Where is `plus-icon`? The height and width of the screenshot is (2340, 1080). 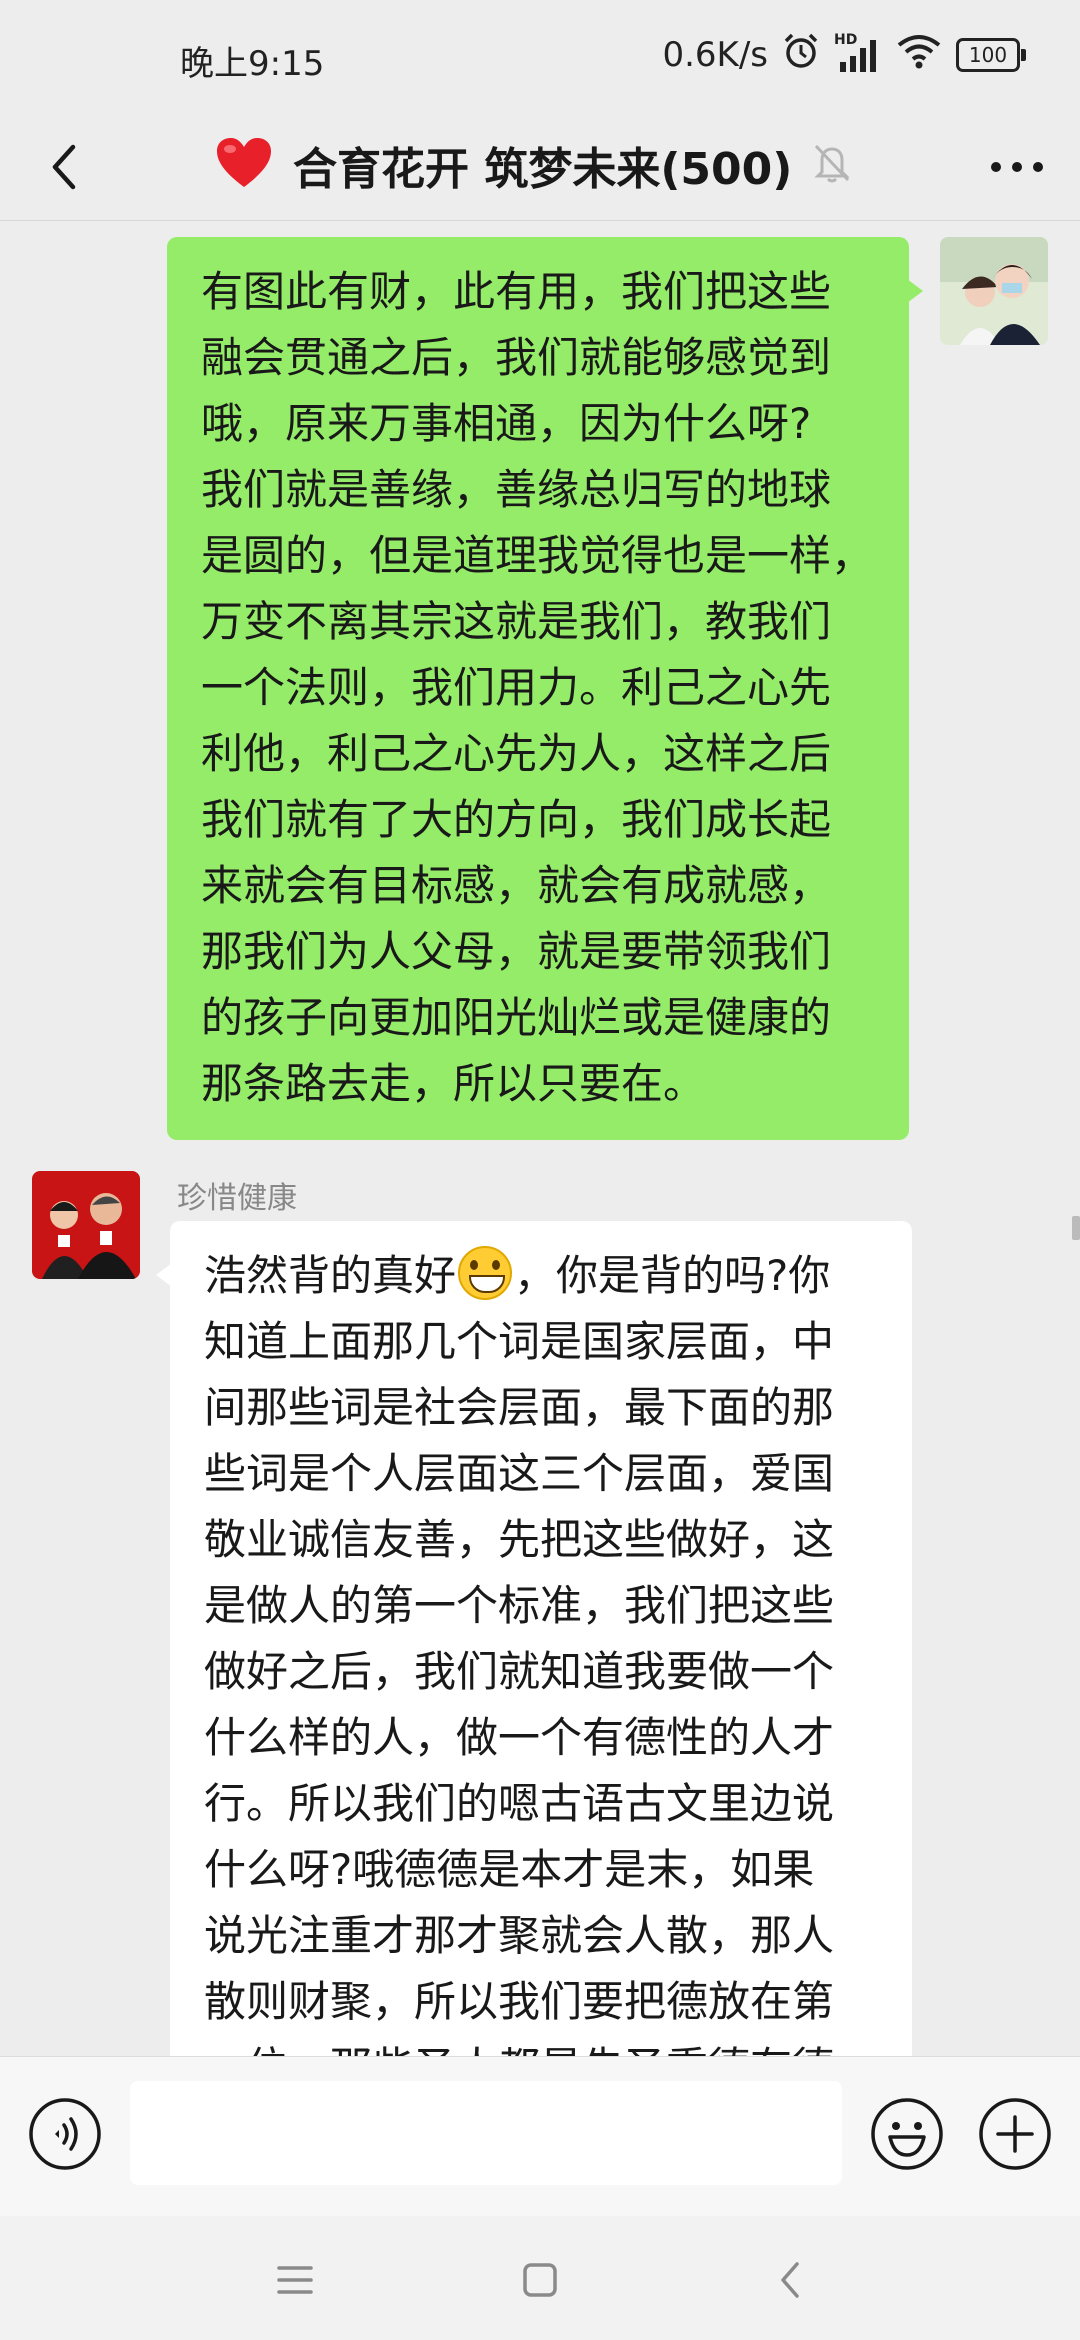 plus-icon is located at coordinates (1015, 2134).